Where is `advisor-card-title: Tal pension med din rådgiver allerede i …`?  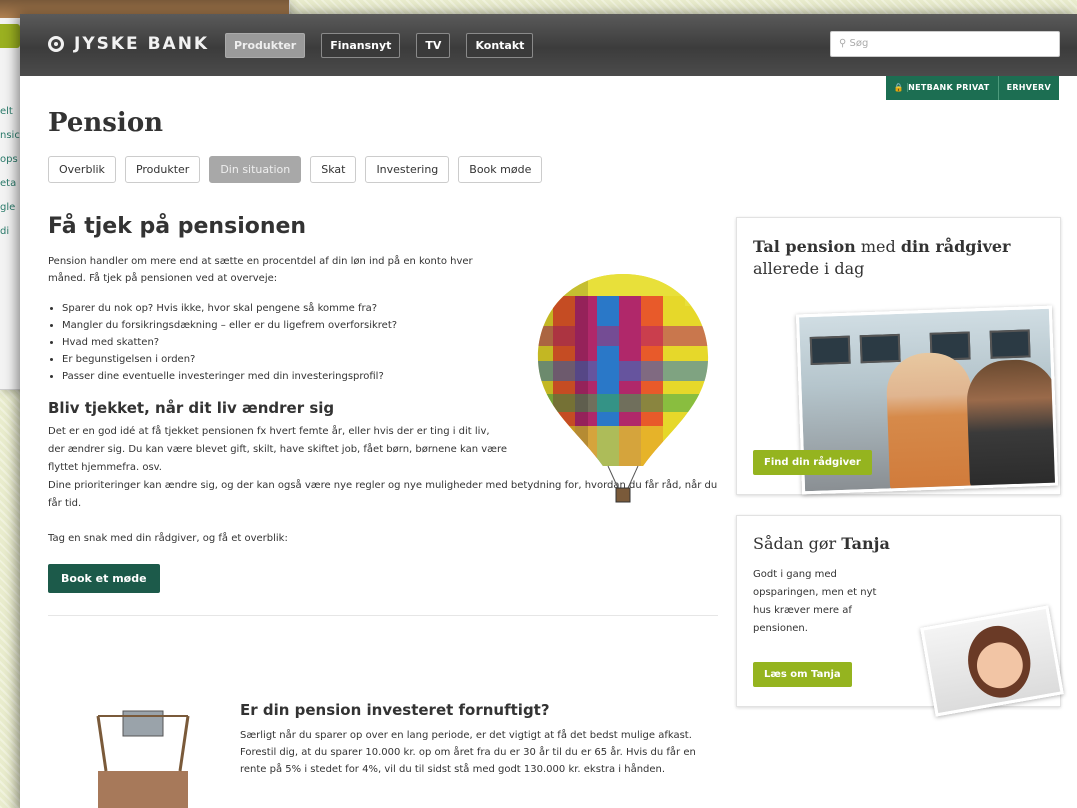 advisor-card-title: Tal pension med din rådgiver allerede i … is located at coordinates (881, 258).